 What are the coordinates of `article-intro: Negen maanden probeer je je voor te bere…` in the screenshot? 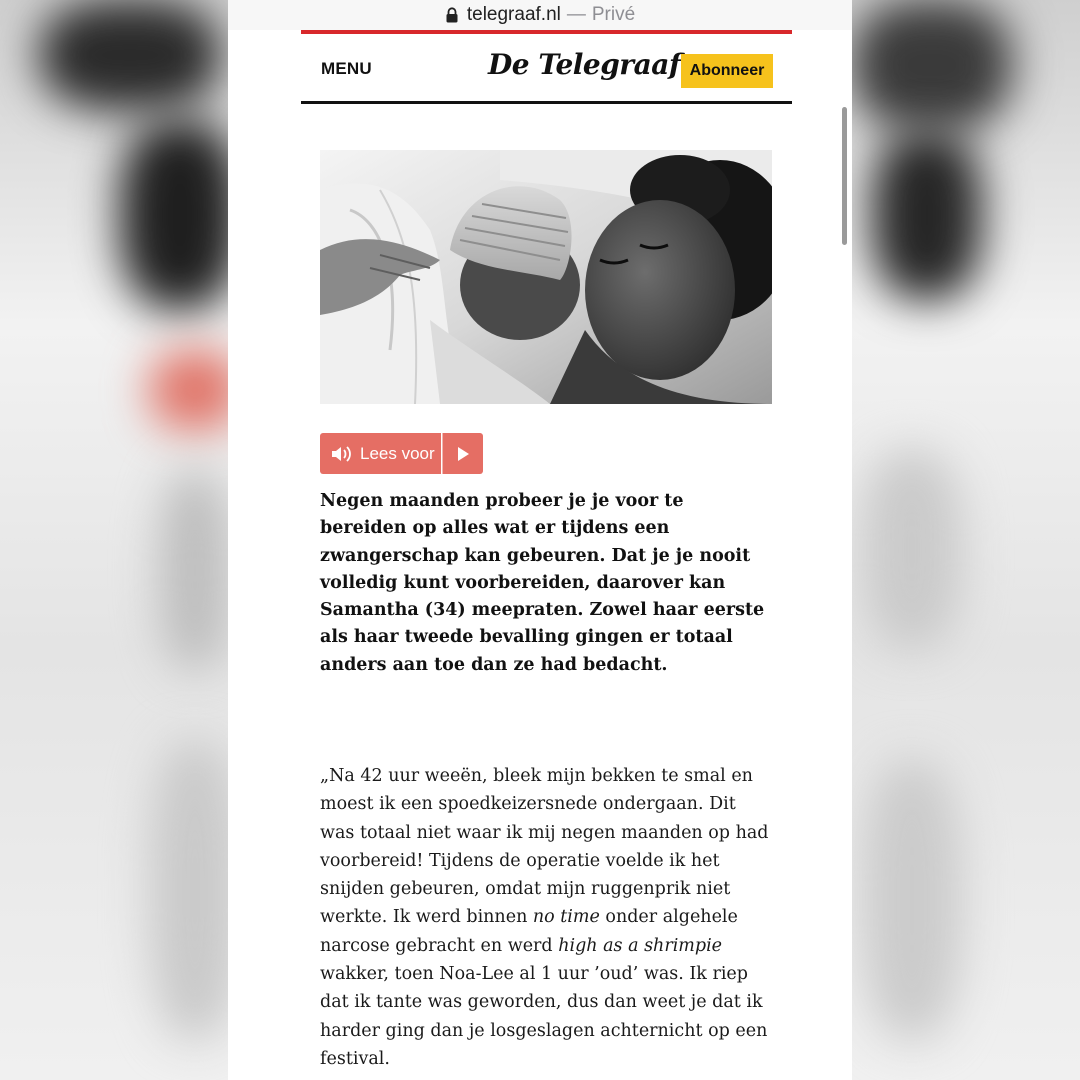 It's located at (542, 583).